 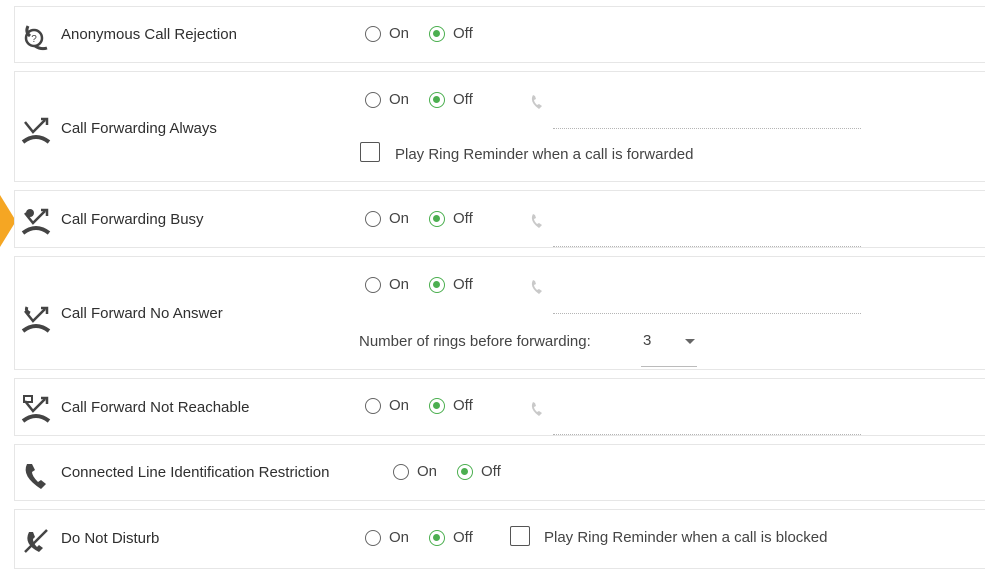 What do you see at coordinates (110, 538) in the screenshot?
I see `feature-label: Do Not Disturb` at bounding box center [110, 538].